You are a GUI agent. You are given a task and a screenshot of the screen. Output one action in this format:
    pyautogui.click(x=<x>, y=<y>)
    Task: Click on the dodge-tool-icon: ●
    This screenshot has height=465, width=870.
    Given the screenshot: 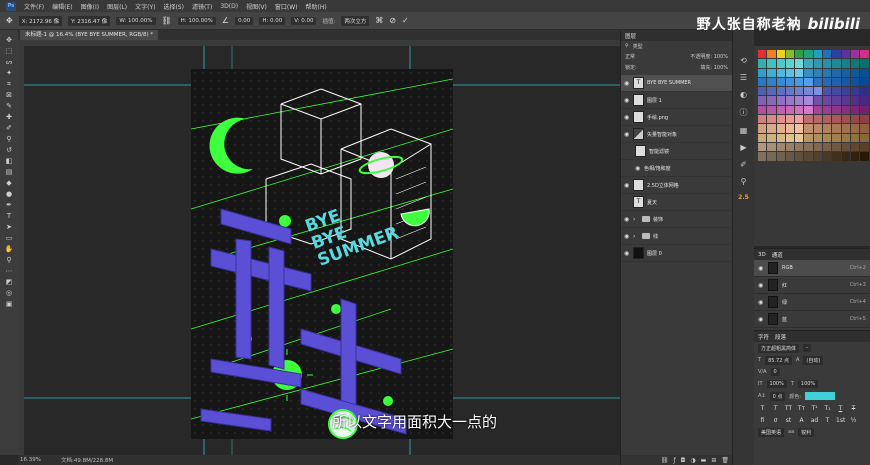 What is the action you would take?
    pyautogui.click(x=9, y=194)
    